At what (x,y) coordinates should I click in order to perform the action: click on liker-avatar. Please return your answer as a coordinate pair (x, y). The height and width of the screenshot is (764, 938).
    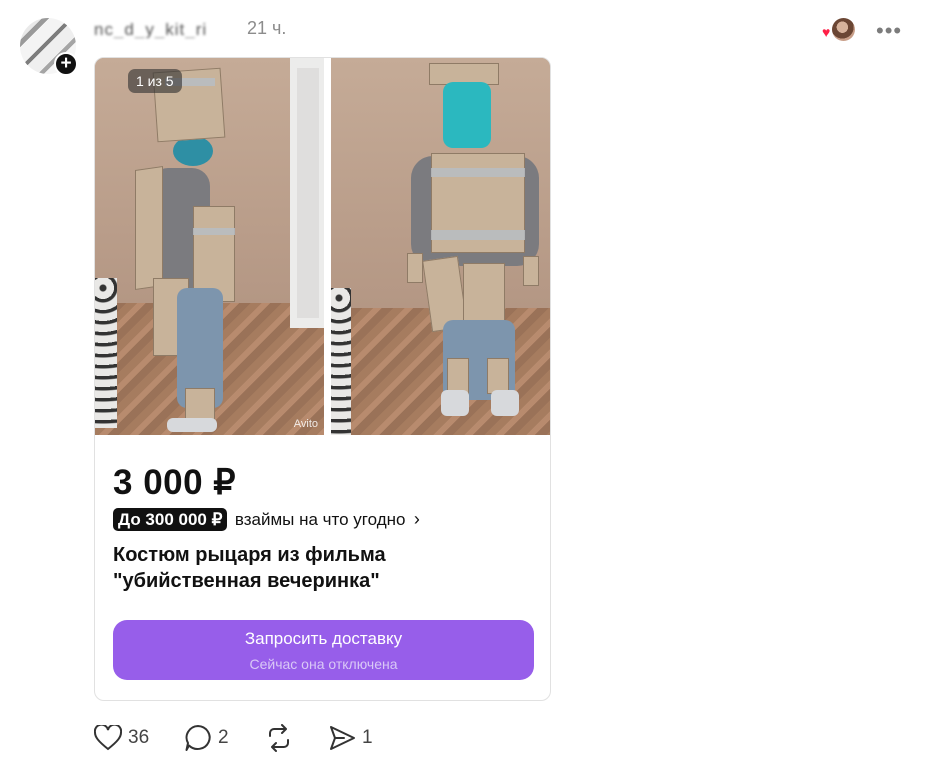
    Looking at the image, I should click on (843, 29).